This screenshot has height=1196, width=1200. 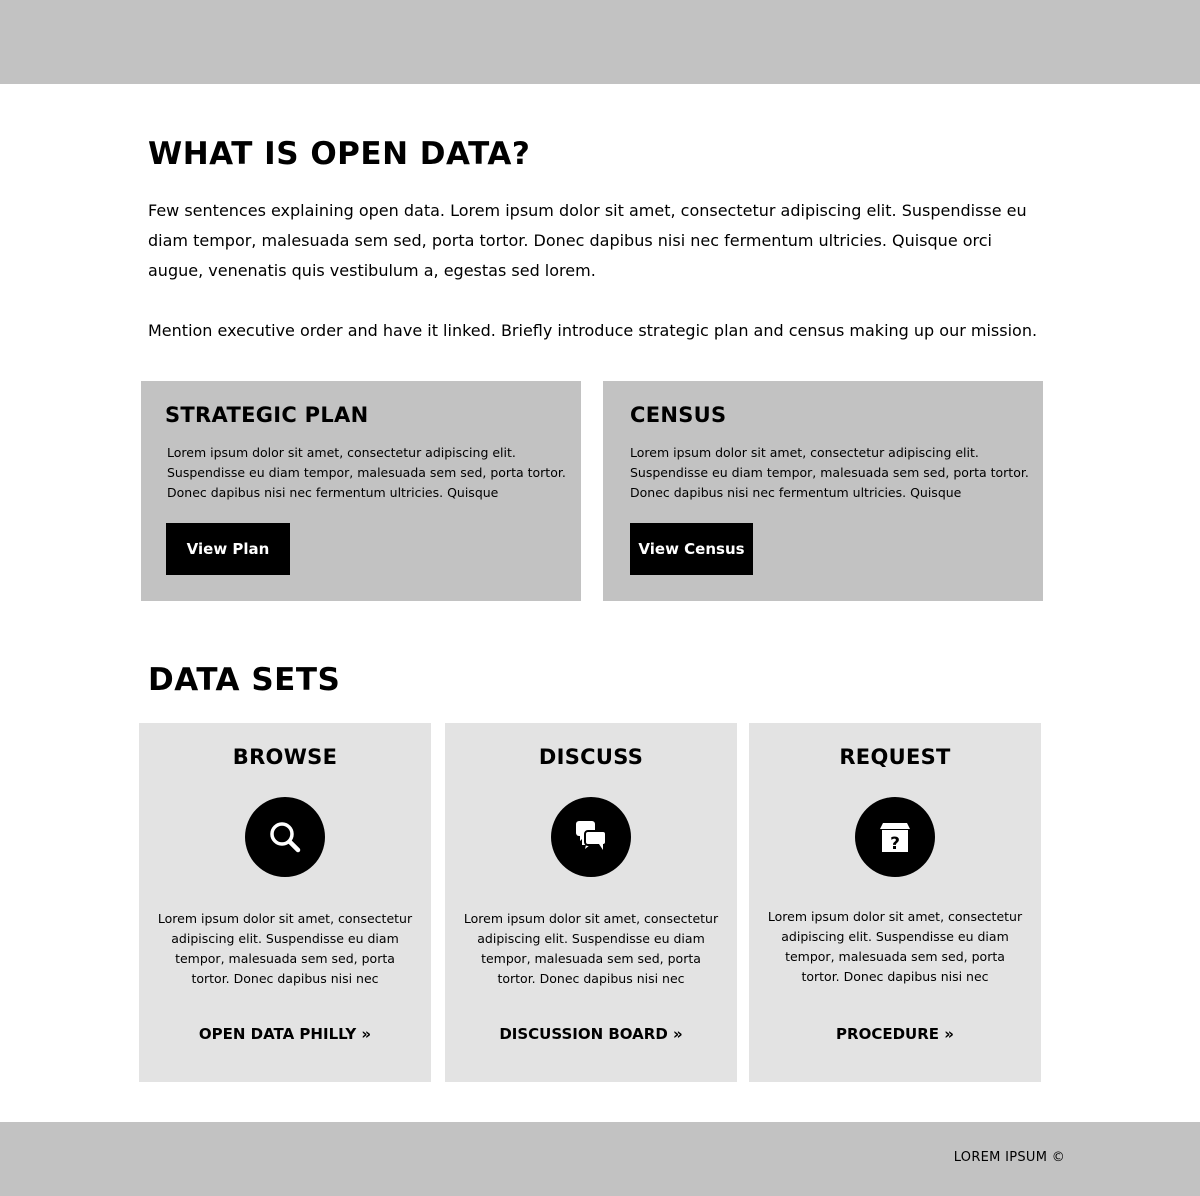 What do you see at coordinates (285, 757) in the screenshot?
I see `card-title: BROWSE` at bounding box center [285, 757].